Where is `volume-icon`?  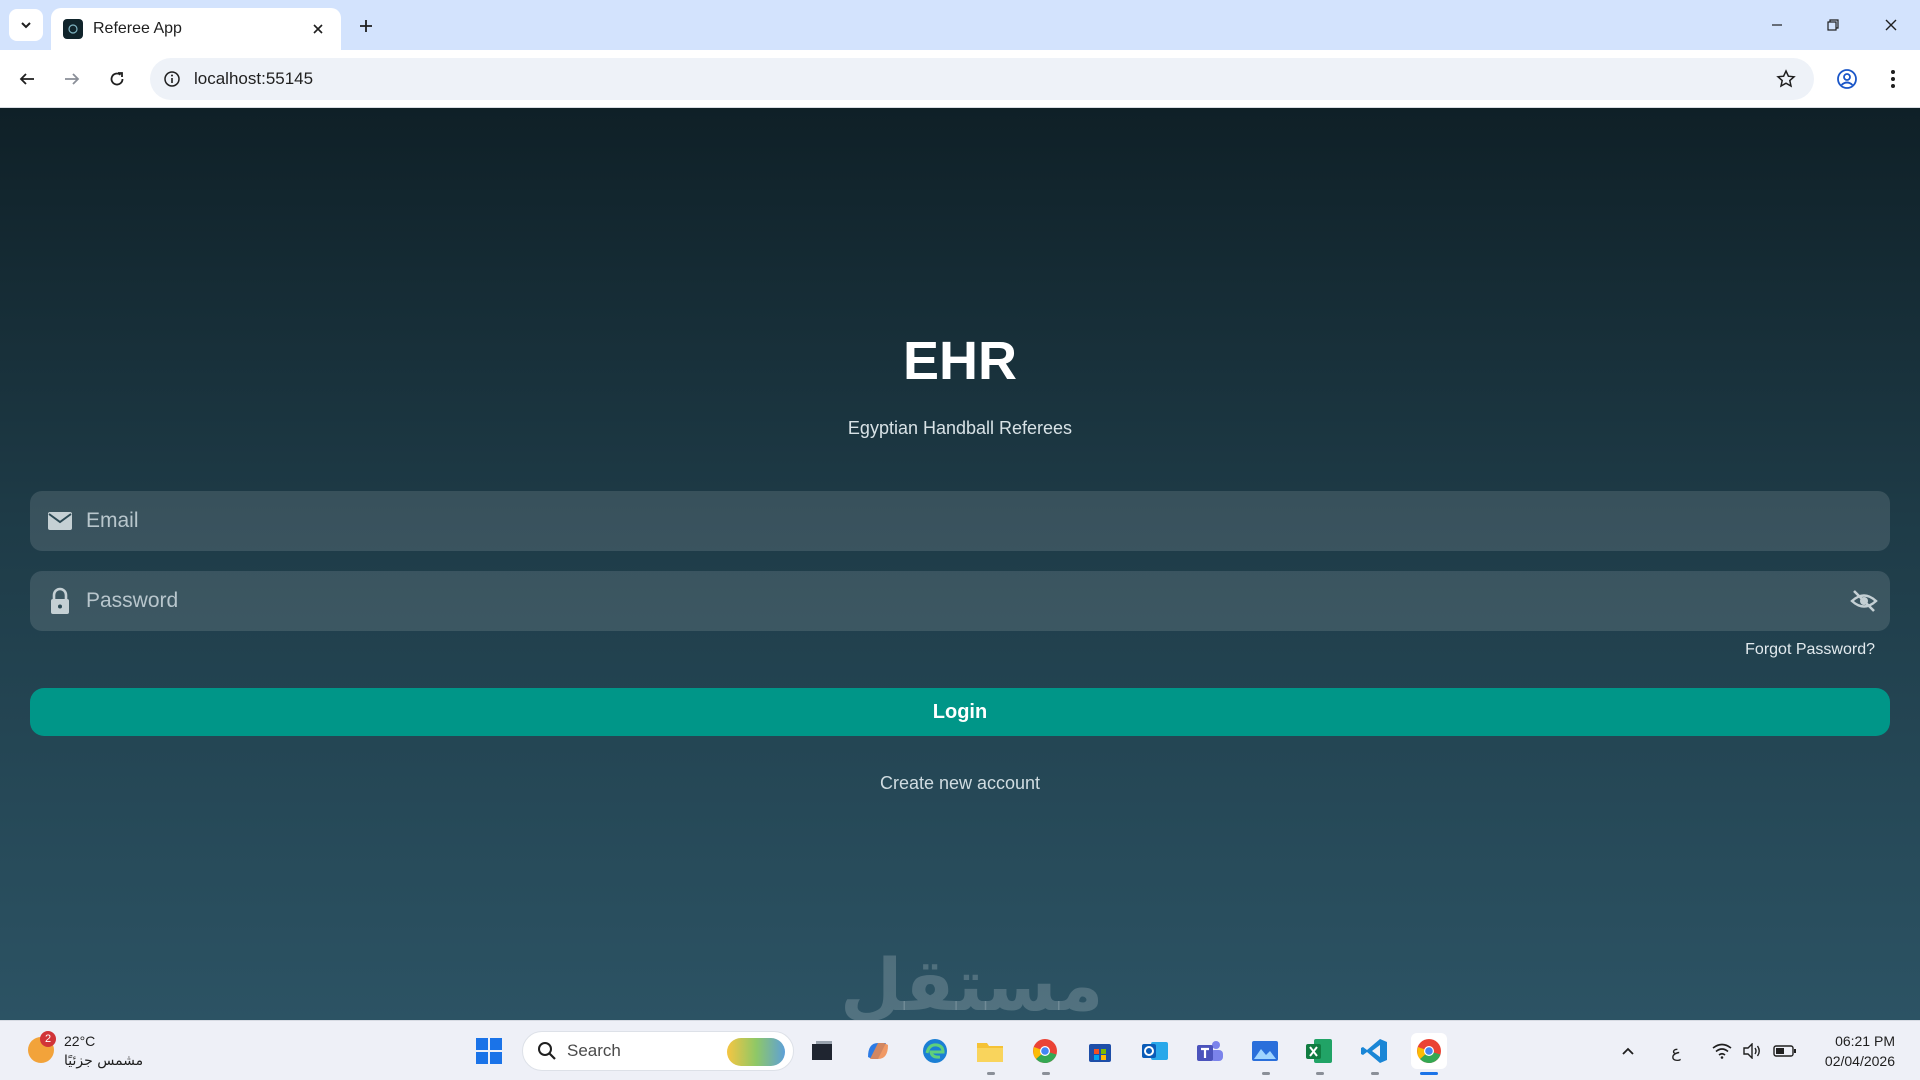
volume-icon is located at coordinates (1752, 1051).